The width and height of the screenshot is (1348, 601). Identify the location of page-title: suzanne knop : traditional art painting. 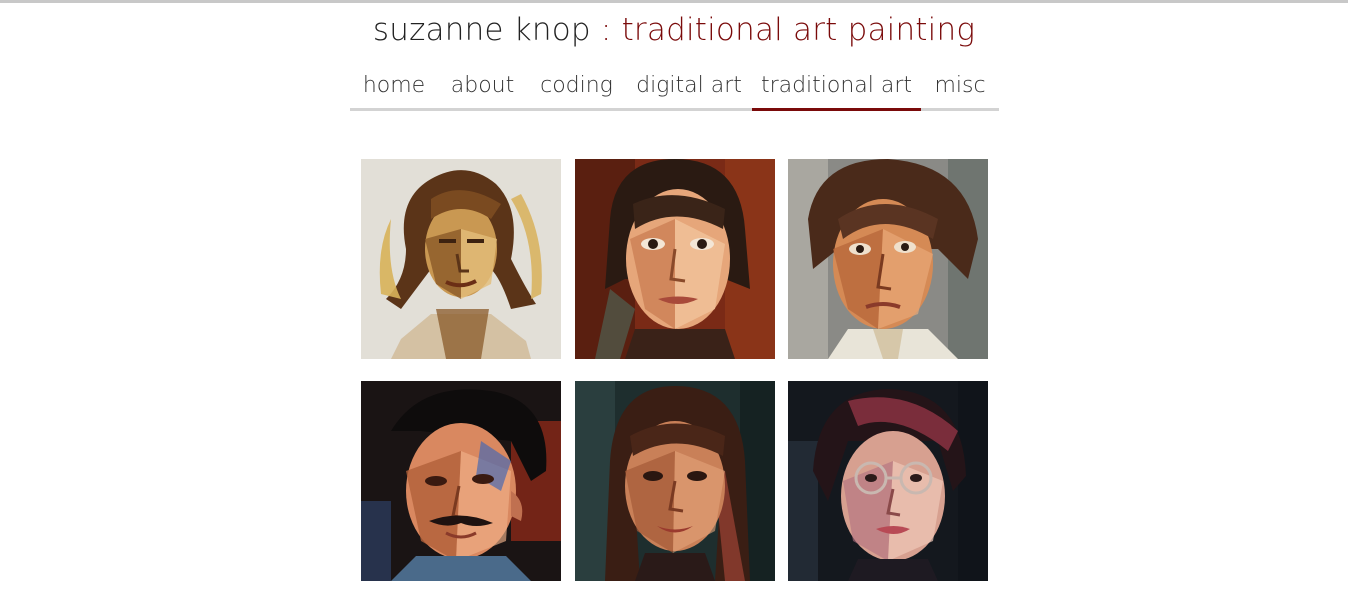
(674, 30).